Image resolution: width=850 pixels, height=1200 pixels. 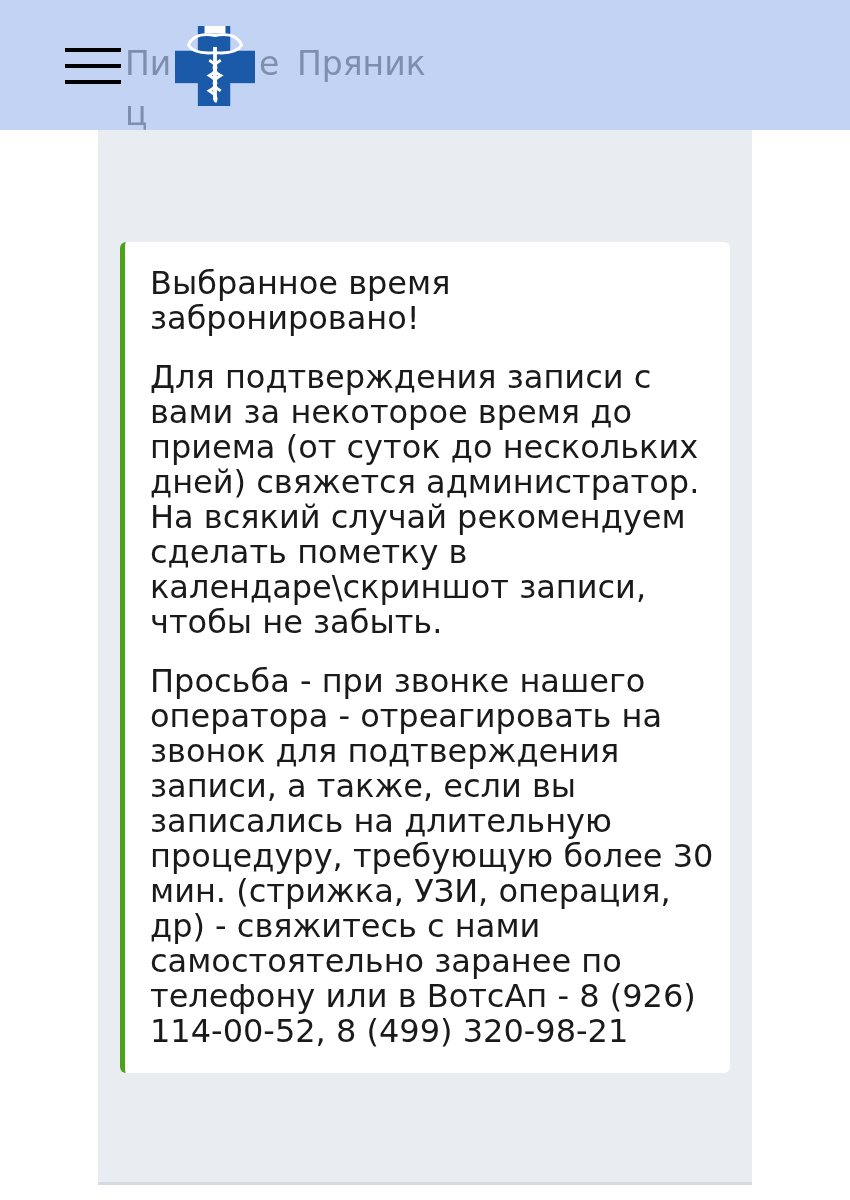 What do you see at coordinates (148, 64) in the screenshot?
I see `nav-text: Пи` at bounding box center [148, 64].